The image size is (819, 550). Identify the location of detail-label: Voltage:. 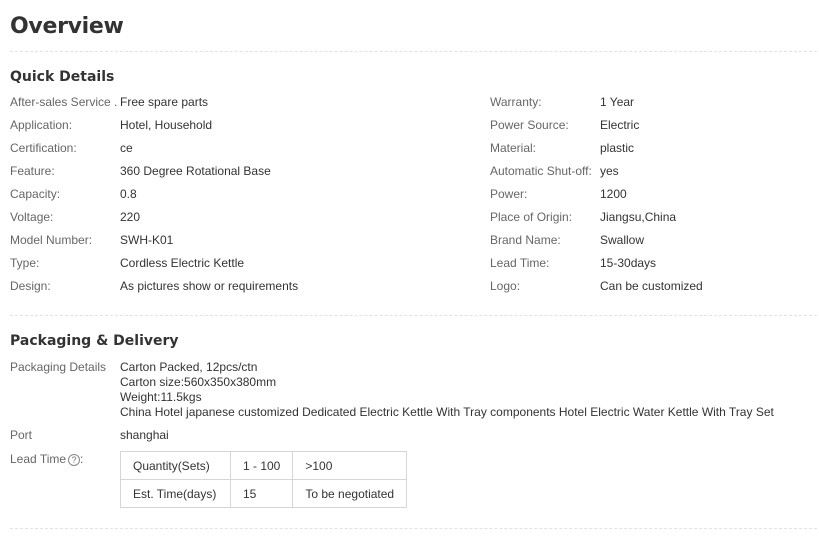
(32, 217).